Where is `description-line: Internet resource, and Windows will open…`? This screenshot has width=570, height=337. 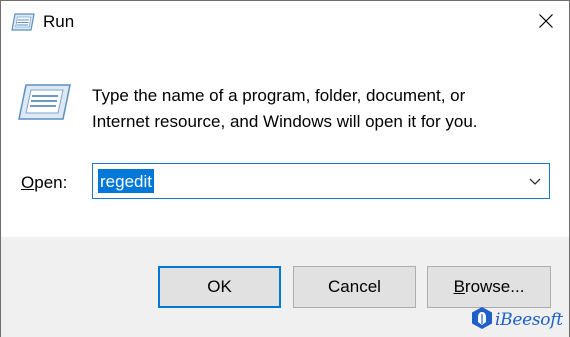 description-line: Internet resource, and Windows will open… is located at coordinates (285, 121).